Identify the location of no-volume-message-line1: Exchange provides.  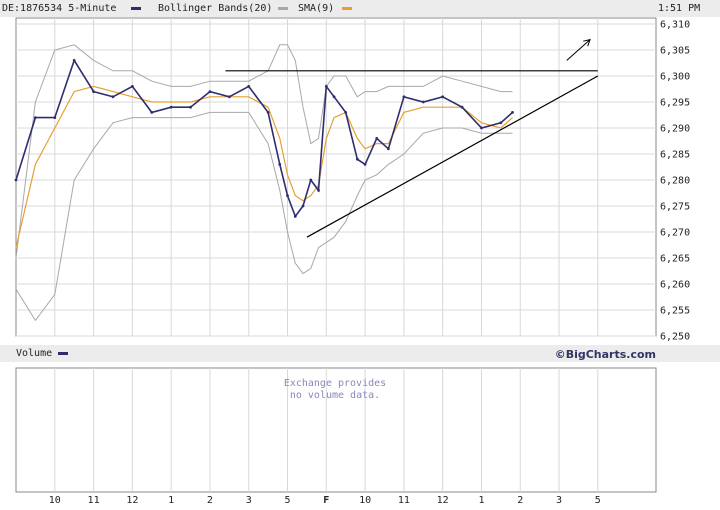
(335, 383).